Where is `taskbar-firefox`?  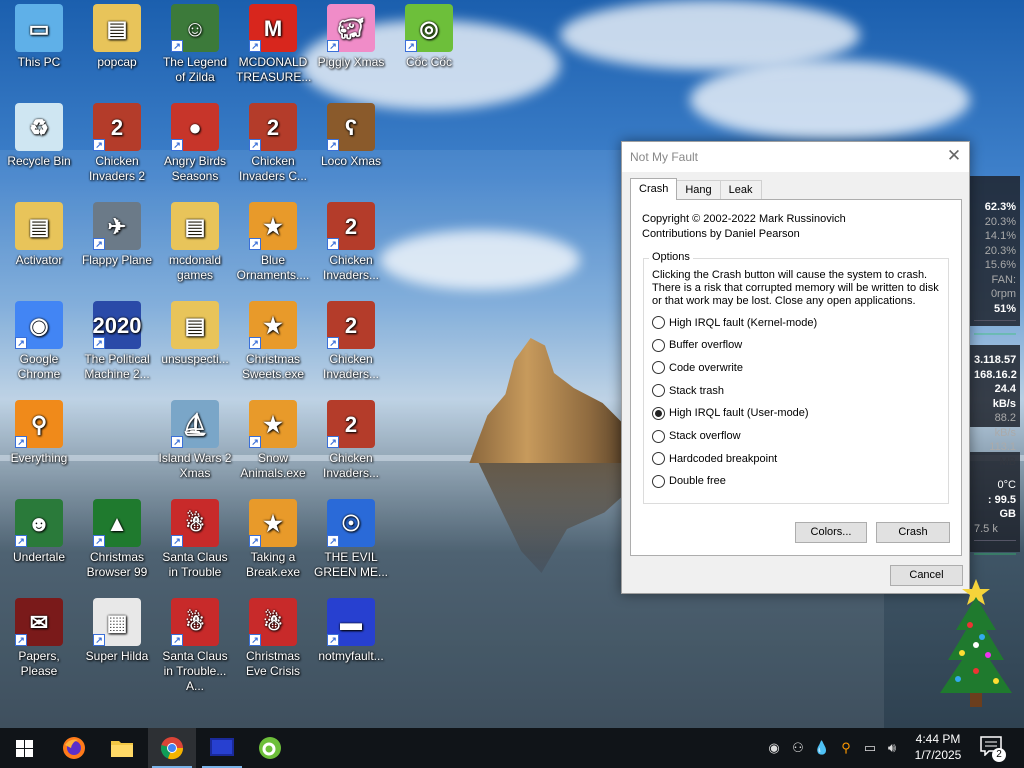 taskbar-firefox is located at coordinates (74, 748).